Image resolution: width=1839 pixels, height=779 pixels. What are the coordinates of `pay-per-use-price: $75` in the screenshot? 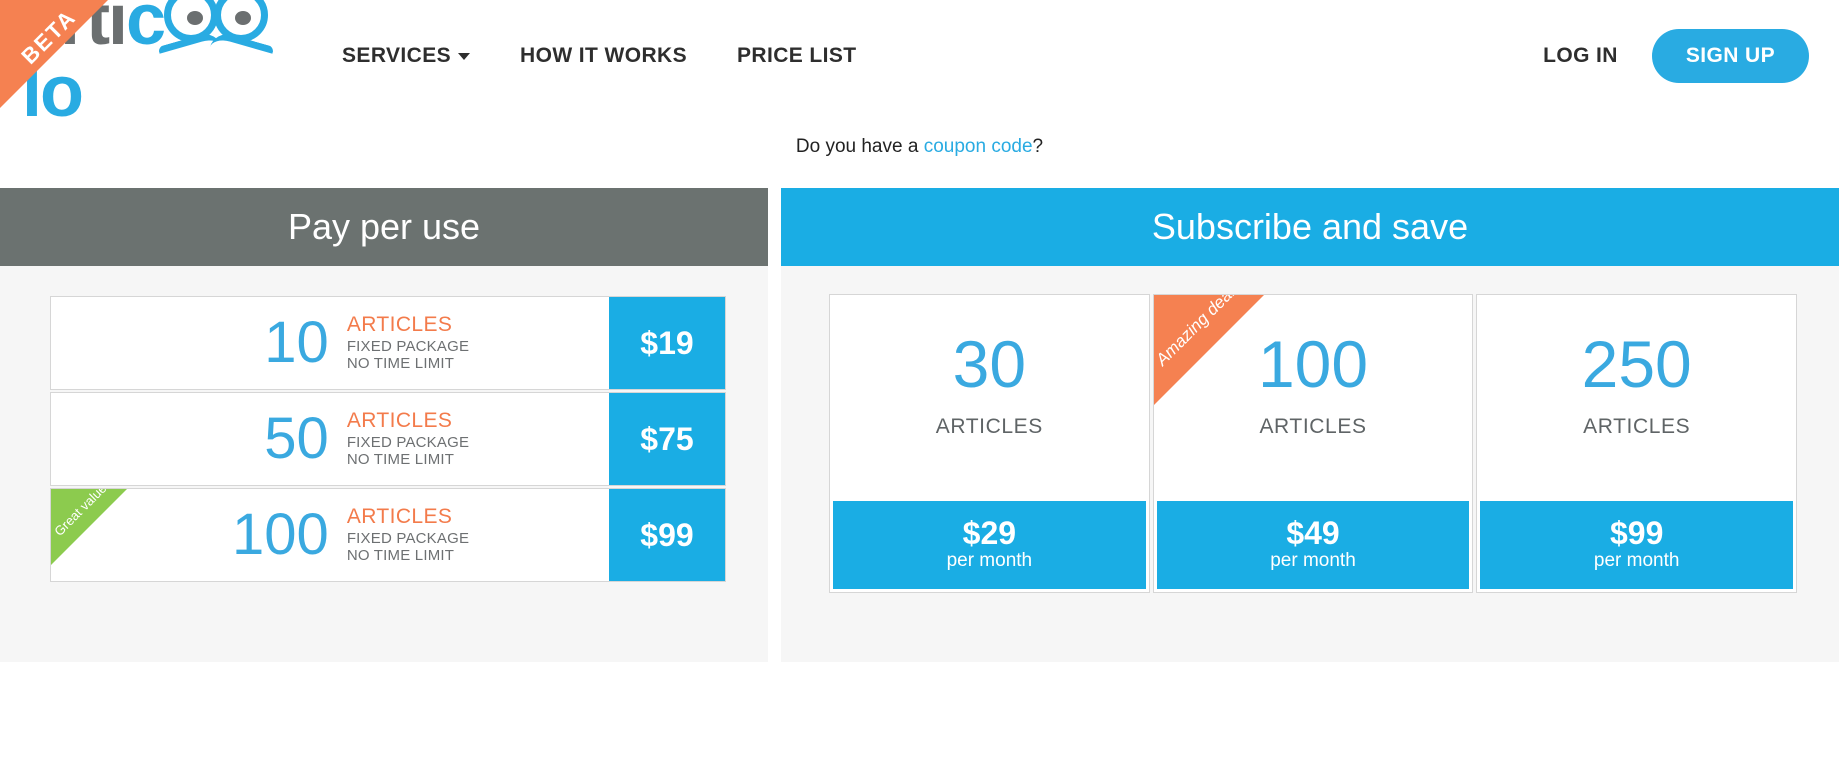 It's located at (667, 439).